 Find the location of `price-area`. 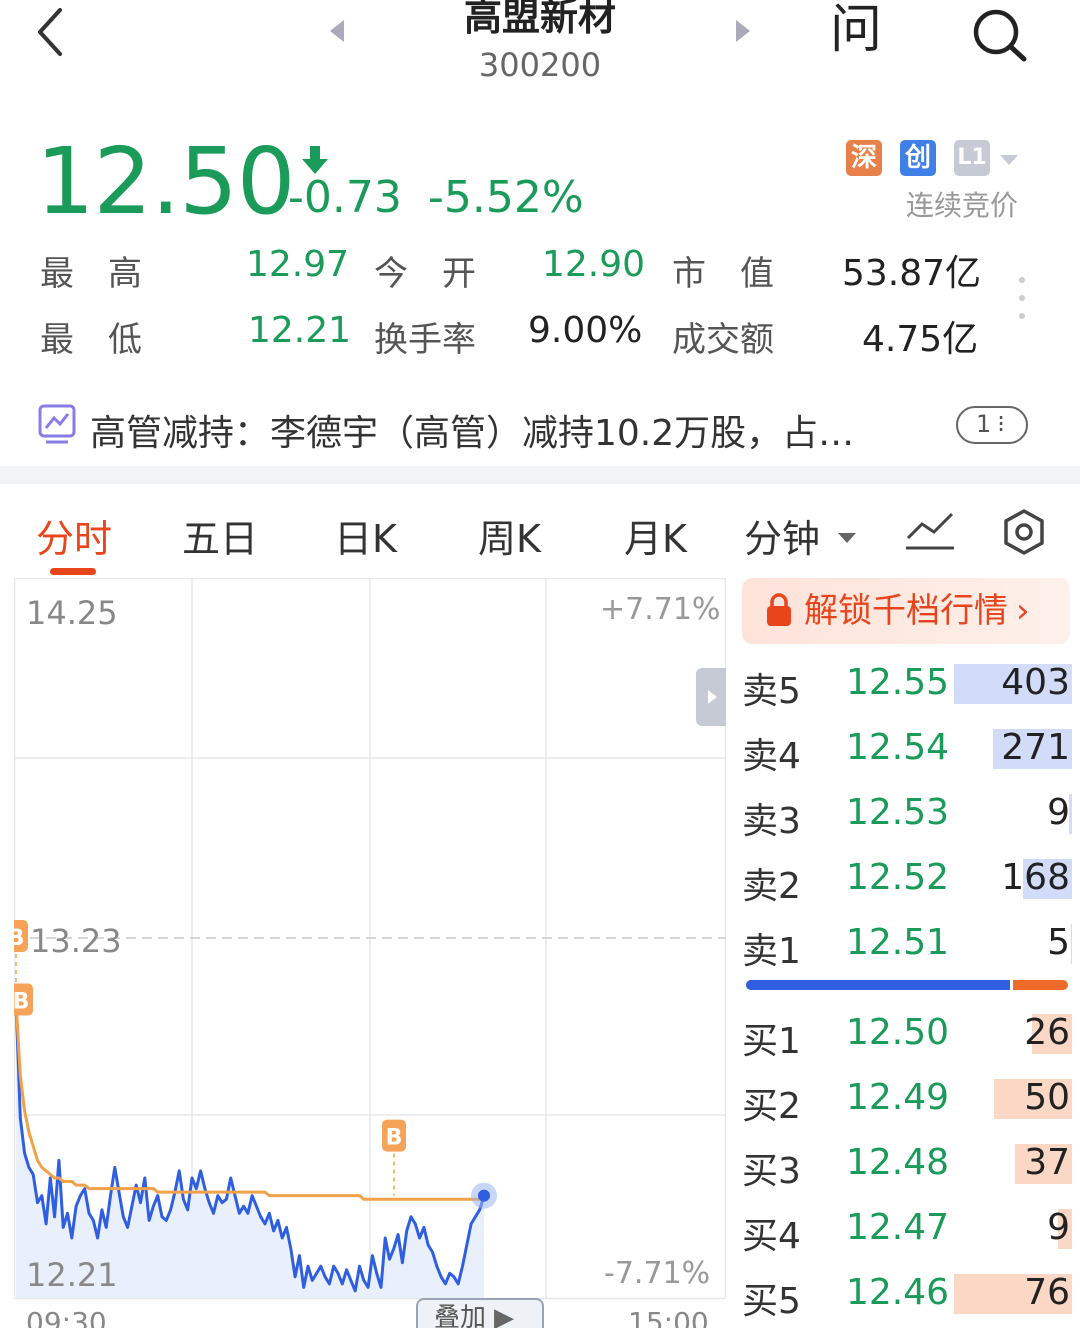

price-area is located at coordinates (250, 1149).